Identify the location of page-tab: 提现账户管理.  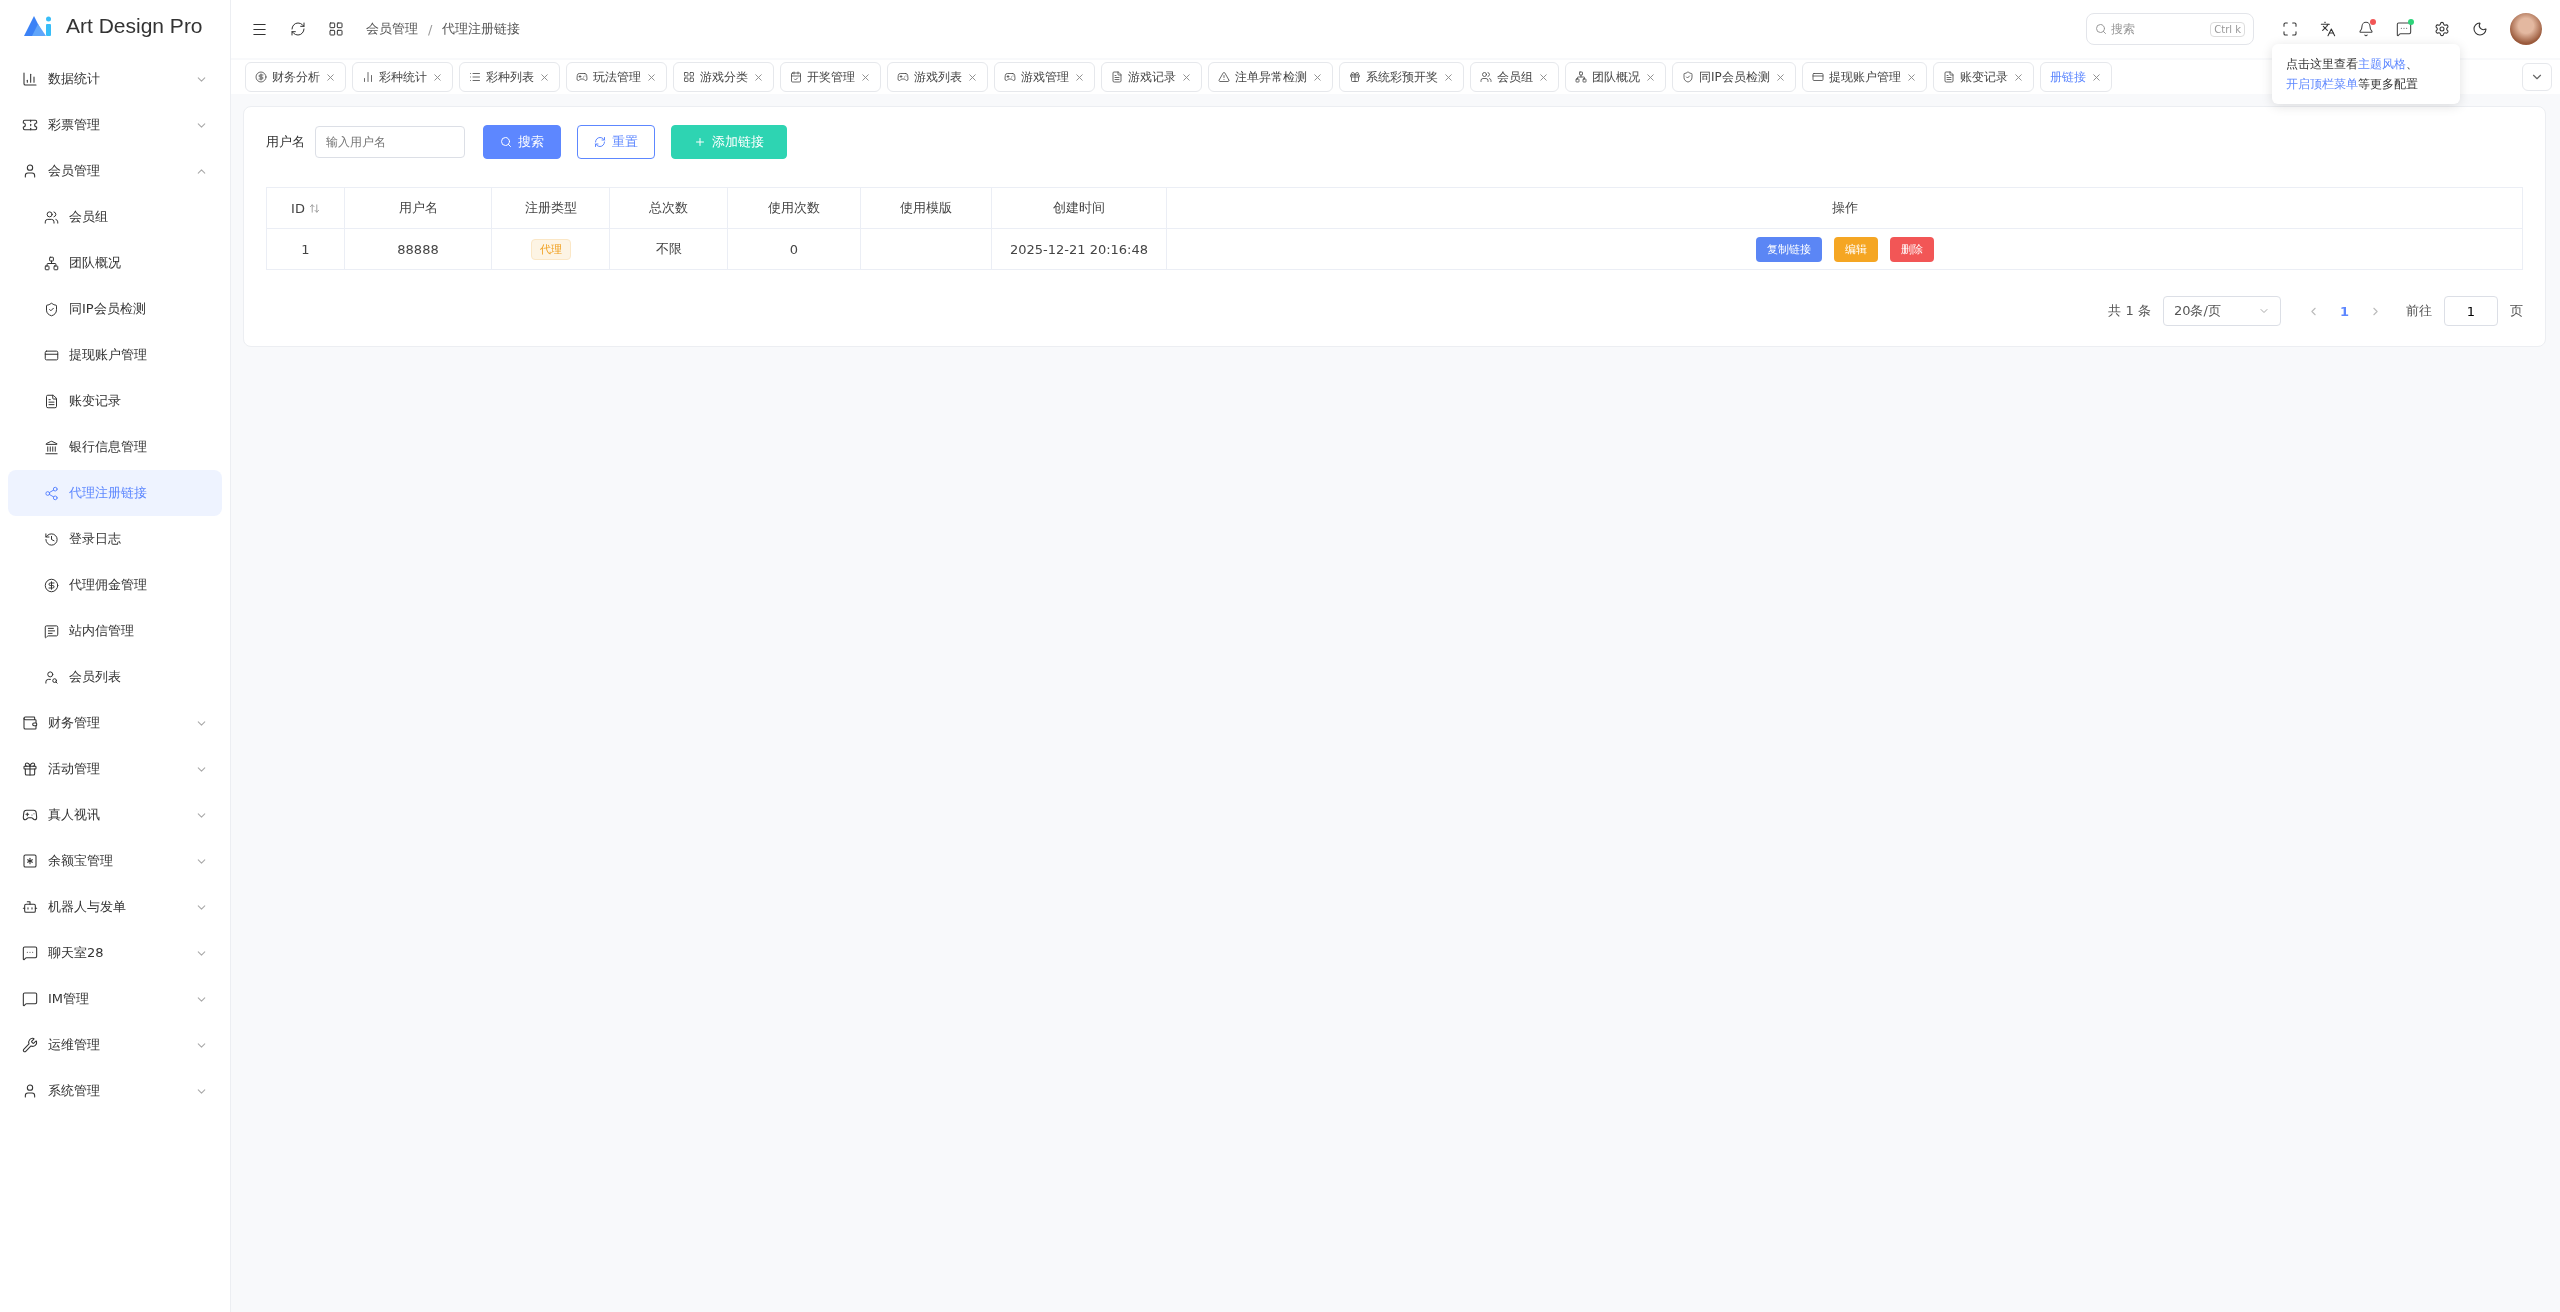
(1864, 77).